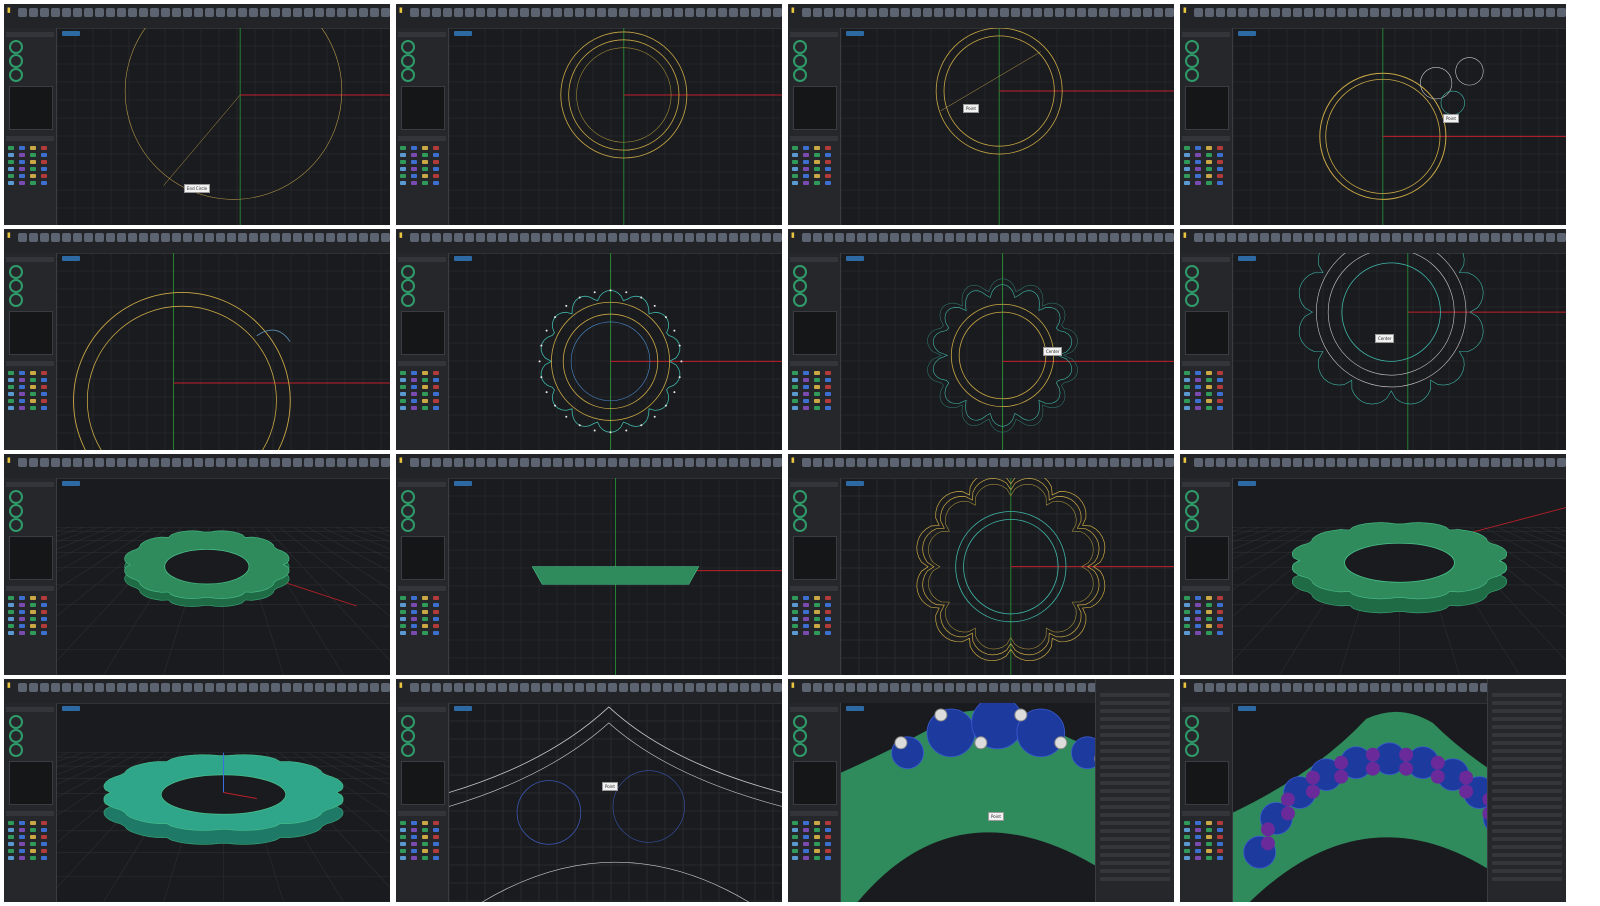  Describe the element at coordinates (1247, 33) in the screenshot. I see `view-label` at that location.